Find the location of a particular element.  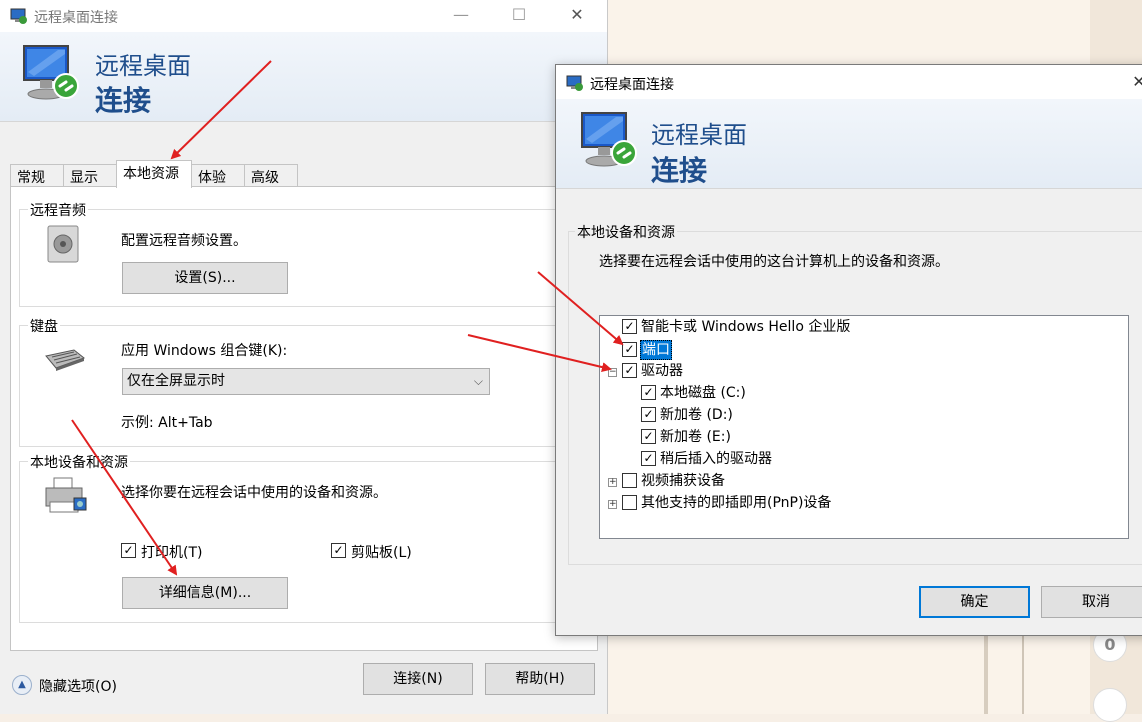

chevron-down-icon: ⌵ is located at coordinates (478, 381).